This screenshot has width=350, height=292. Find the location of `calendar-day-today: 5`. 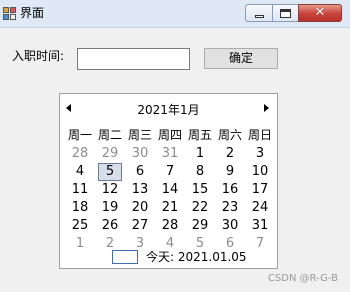

calendar-day-today: 5 is located at coordinates (110, 172).